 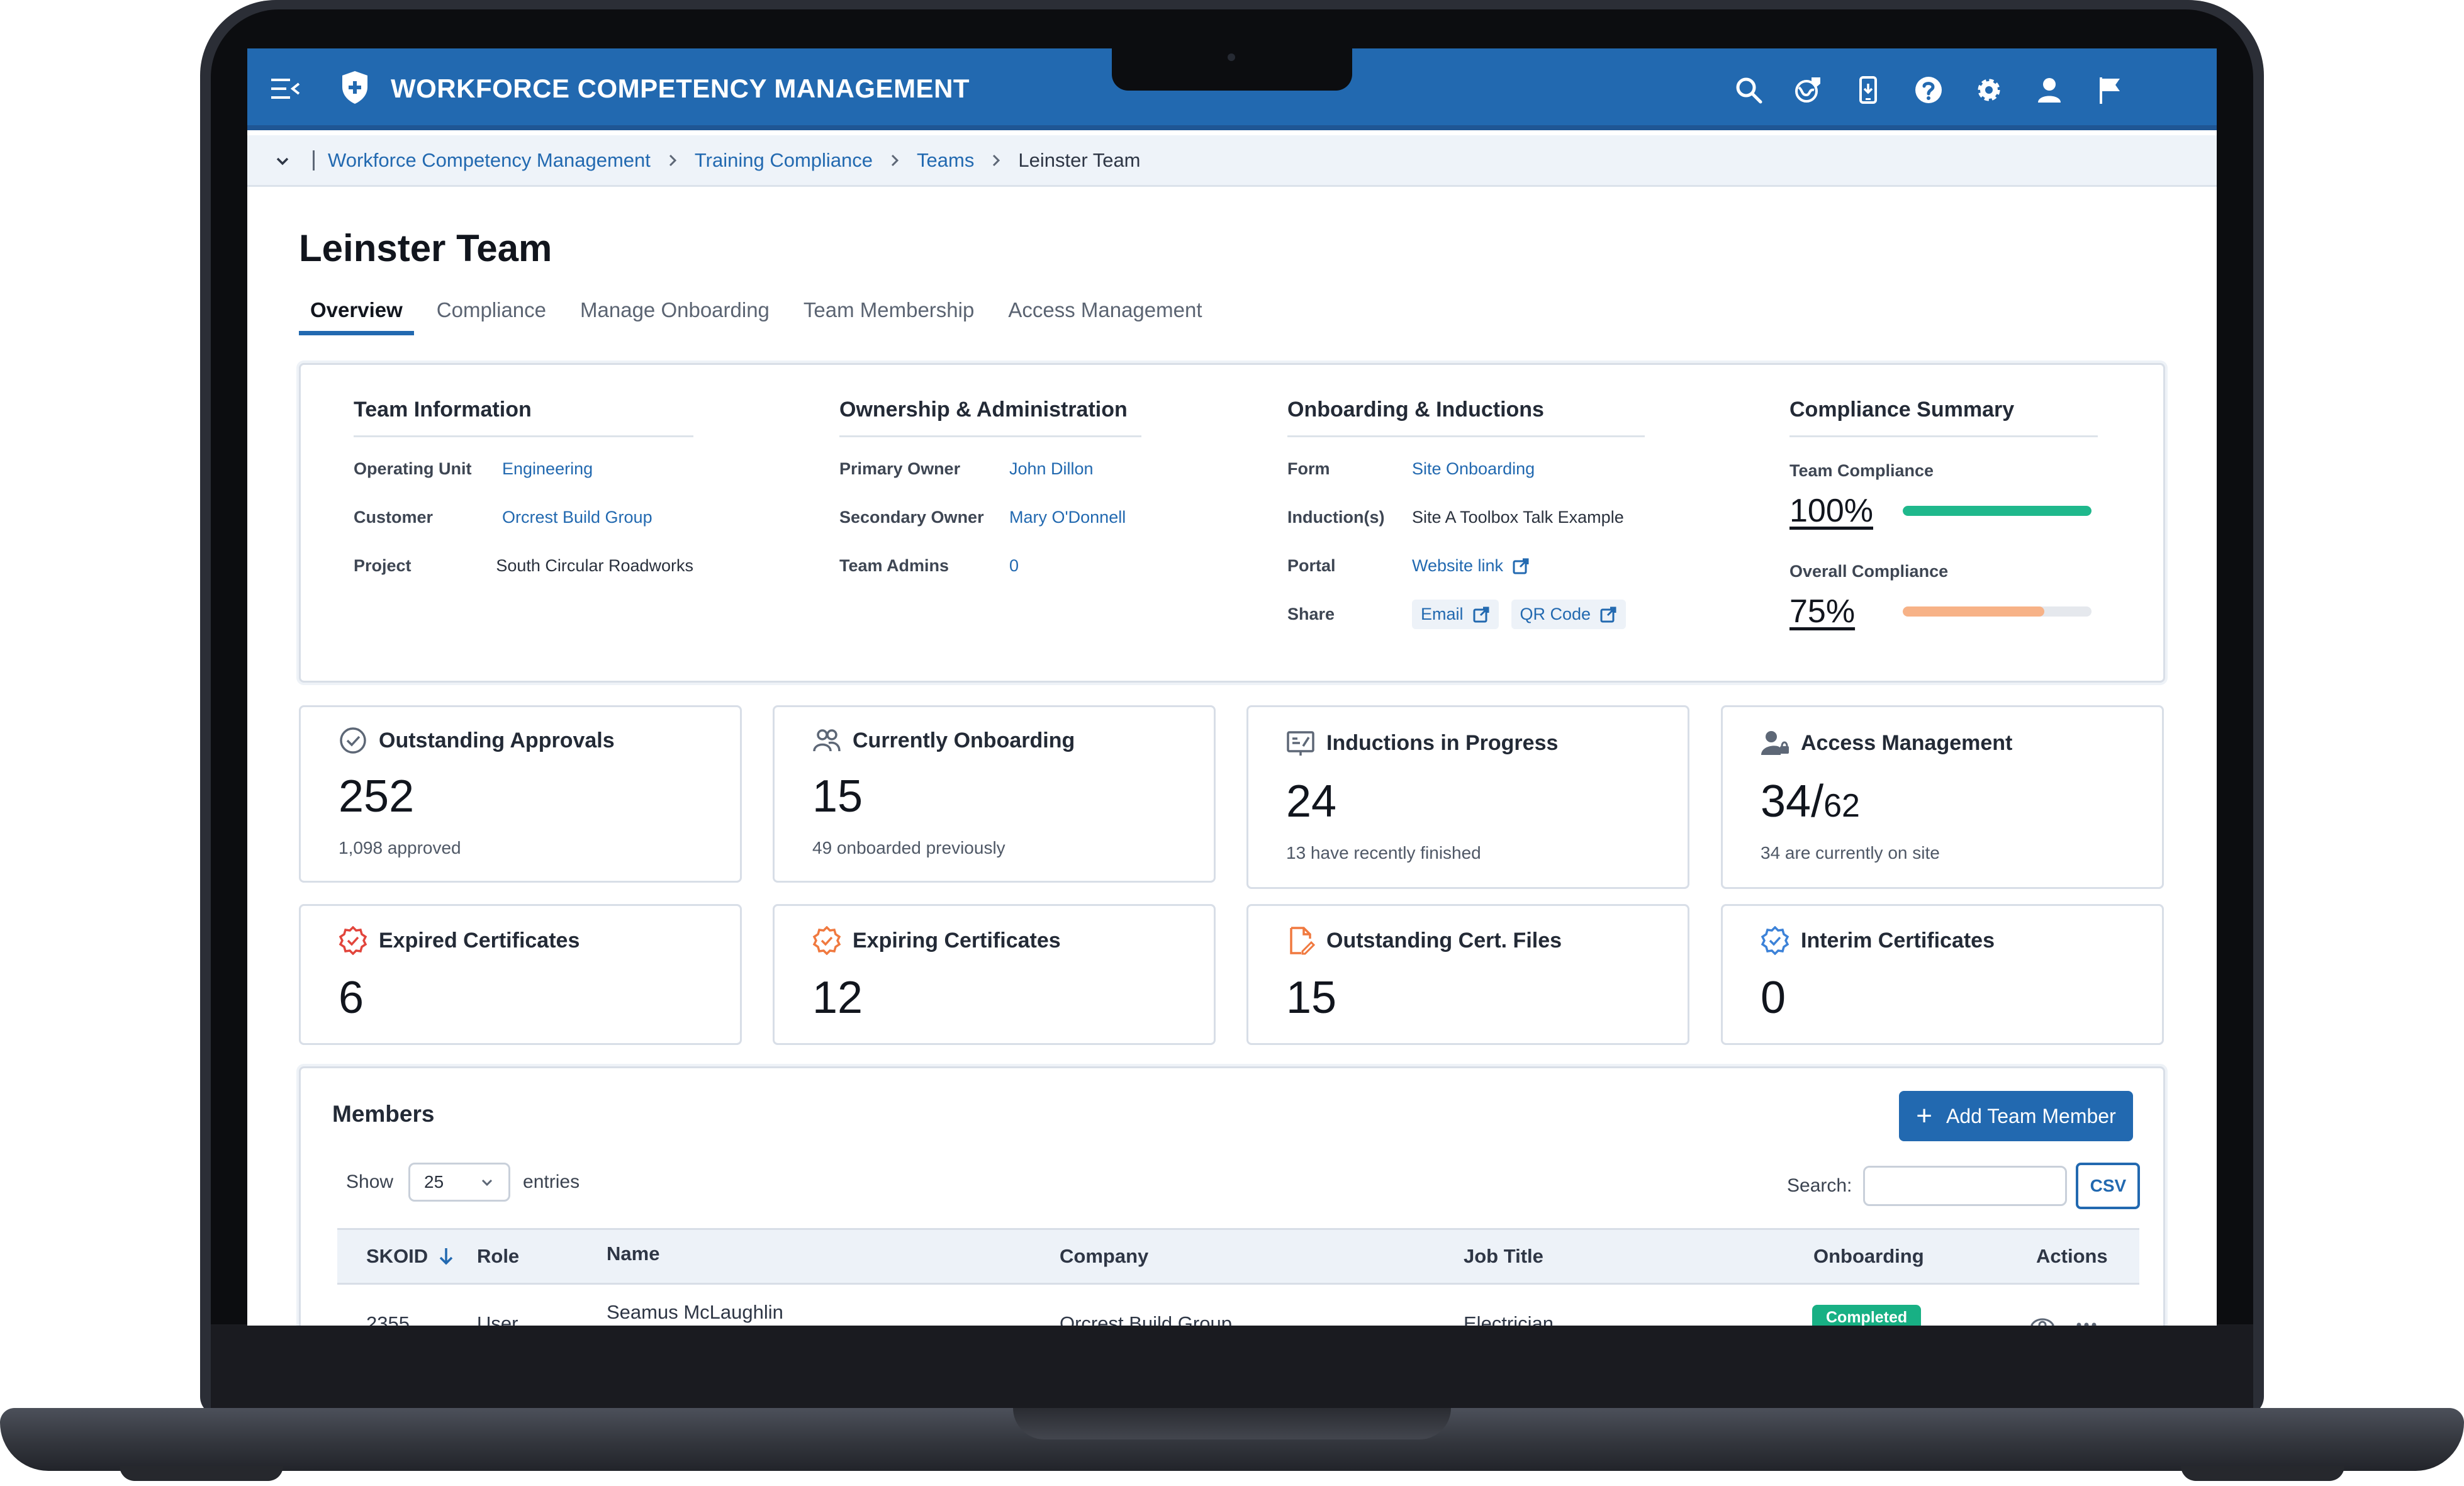 I want to click on column-header-onboarding: Onboarding, so click(x=1868, y=1256).